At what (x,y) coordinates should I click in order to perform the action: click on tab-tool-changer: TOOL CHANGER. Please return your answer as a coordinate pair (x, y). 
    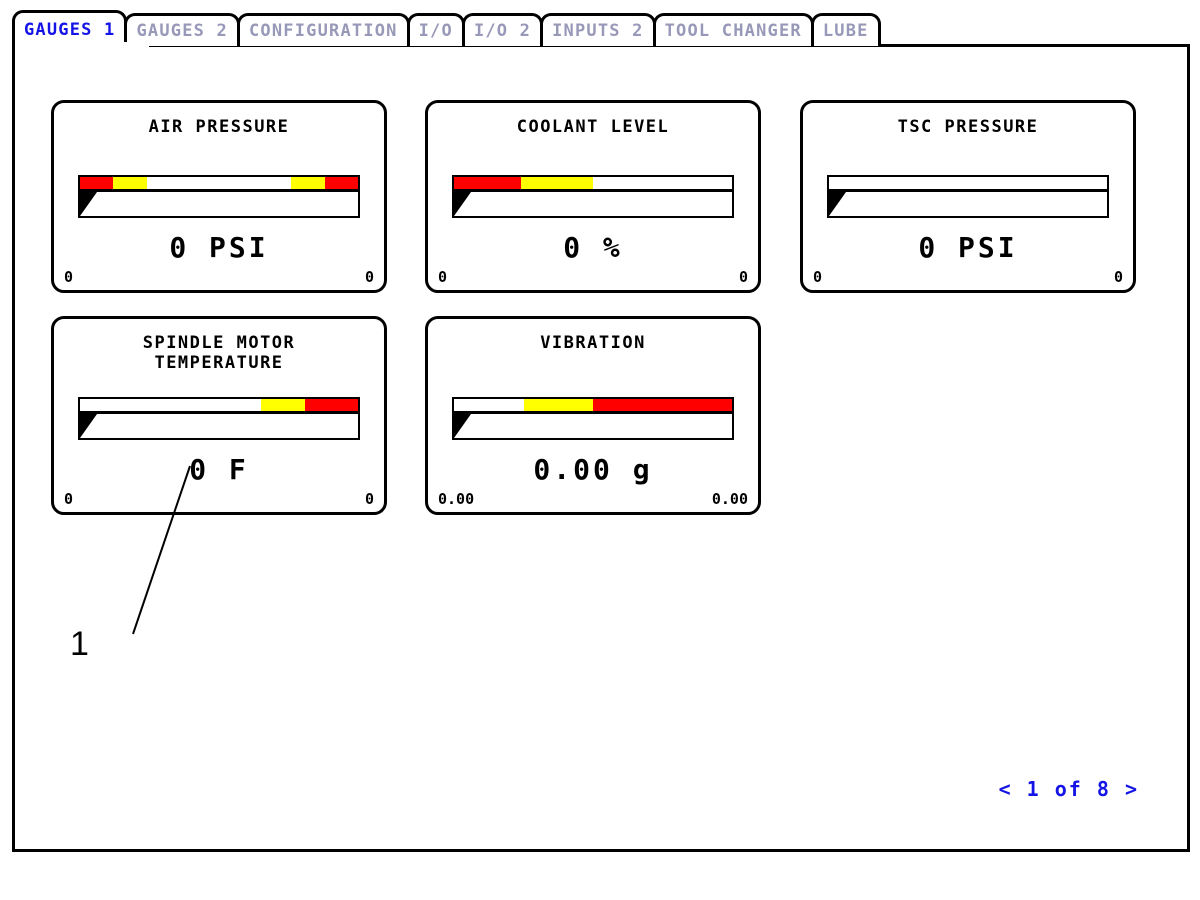
    Looking at the image, I should click on (733, 29).